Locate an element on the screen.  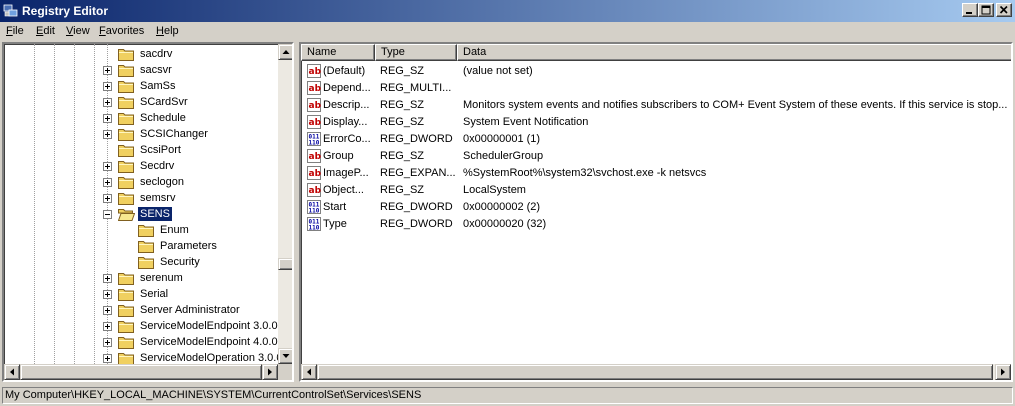
arrow-right-icon is located at coordinates (270, 372).